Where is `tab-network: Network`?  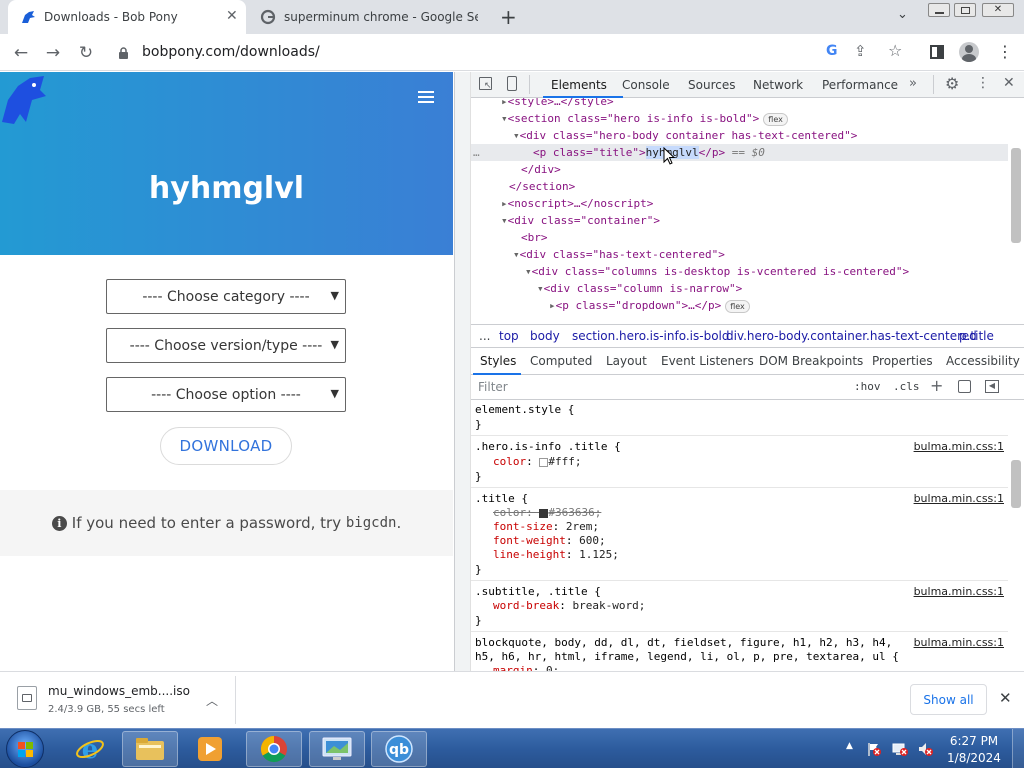
tab-network: Network is located at coordinates (778, 85).